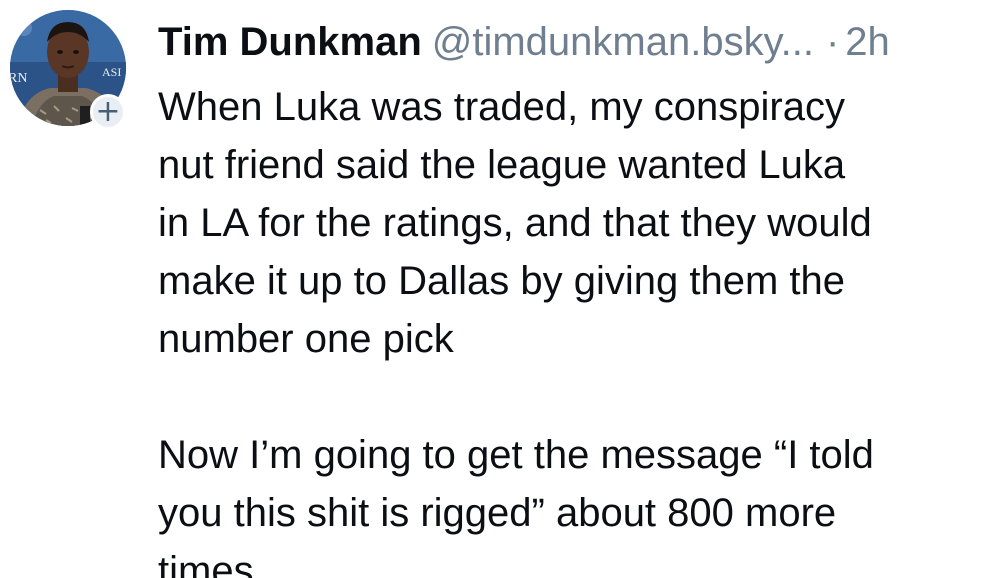  What do you see at coordinates (18, 78) in the screenshot?
I see `svg-text: RN` at bounding box center [18, 78].